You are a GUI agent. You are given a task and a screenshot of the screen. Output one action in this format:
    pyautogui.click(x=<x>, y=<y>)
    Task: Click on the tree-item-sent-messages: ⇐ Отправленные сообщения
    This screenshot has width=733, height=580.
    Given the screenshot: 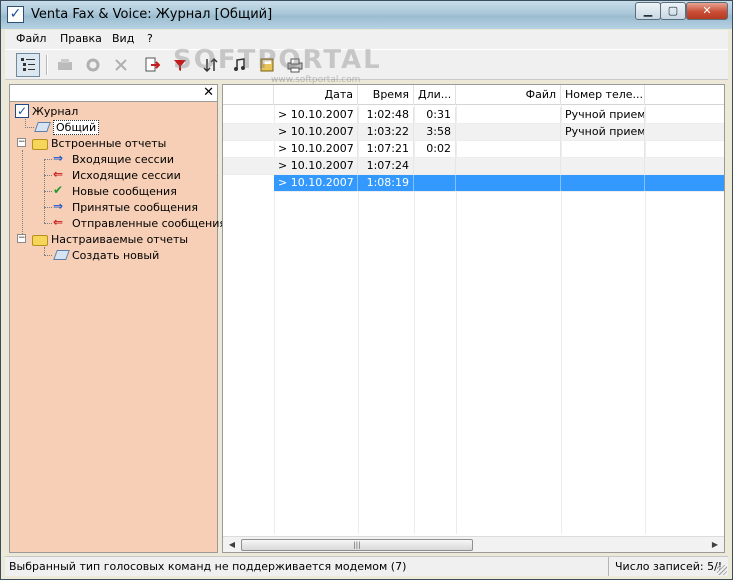 What is the action you would take?
    pyautogui.click(x=139, y=223)
    